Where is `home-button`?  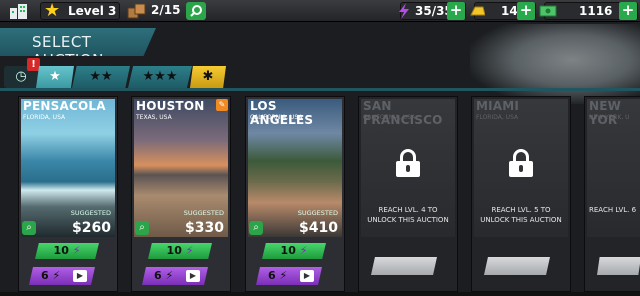 home-button is located at coordinates (19, 11).